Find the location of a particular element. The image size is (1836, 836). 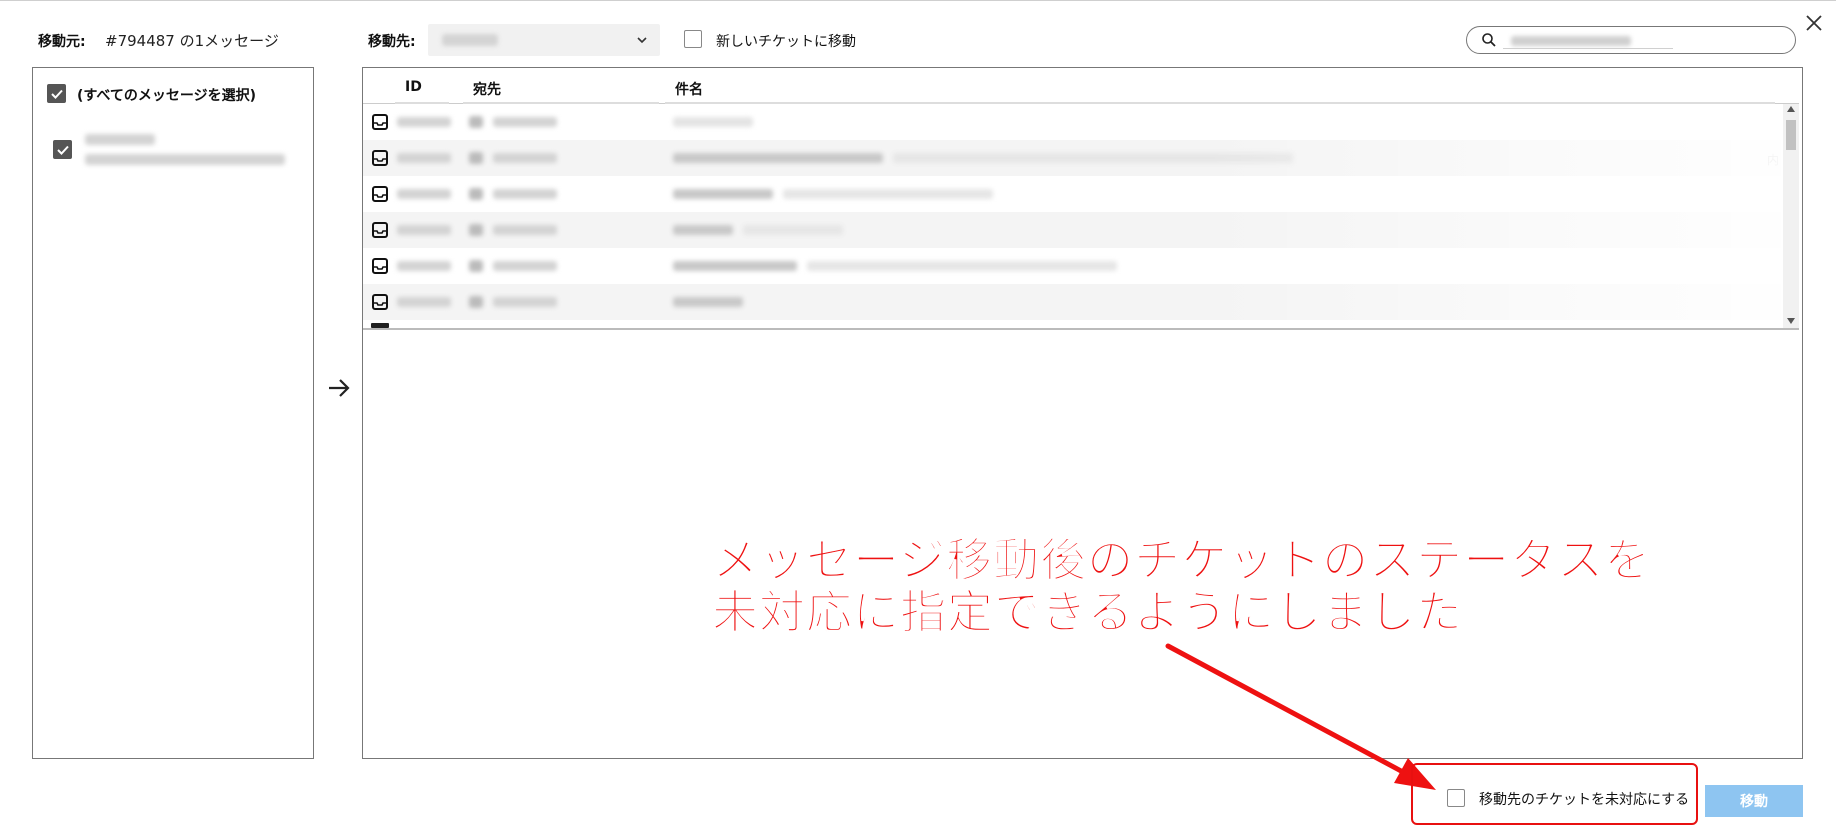

source-label: 移動元: is located at coordinates (62, 42).